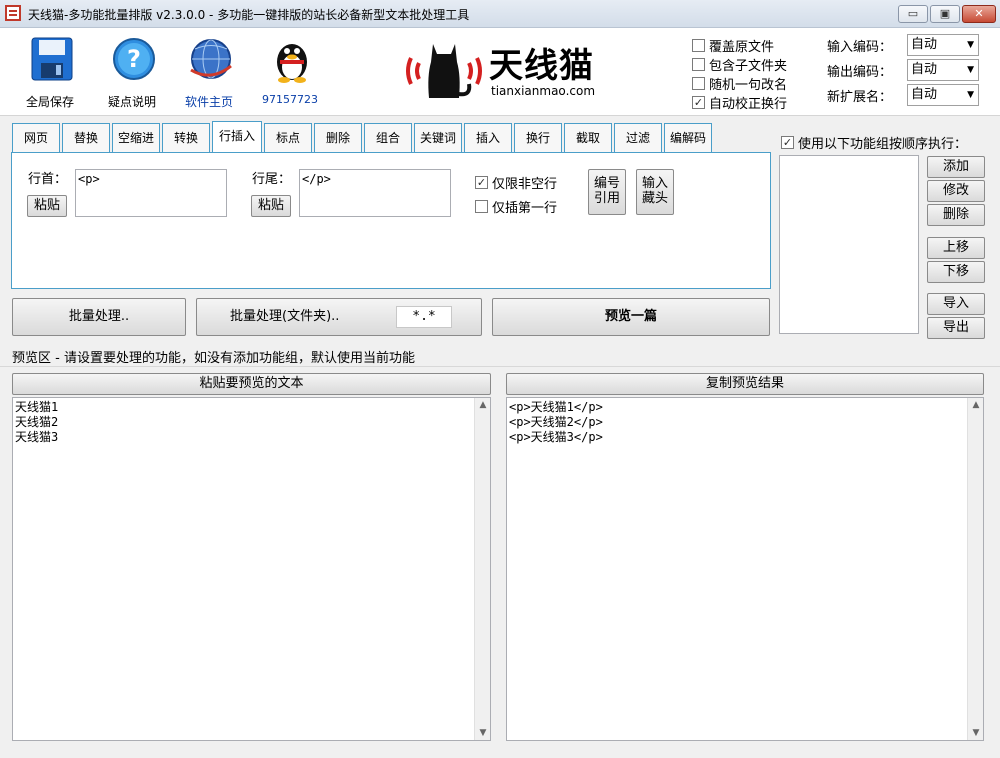 This screenshot has height=758, width=1000. Describe the element at coordinates (251, 384) in the screenshot. I see `paste-preview-button: 粘贴要预览的文本` at that location.